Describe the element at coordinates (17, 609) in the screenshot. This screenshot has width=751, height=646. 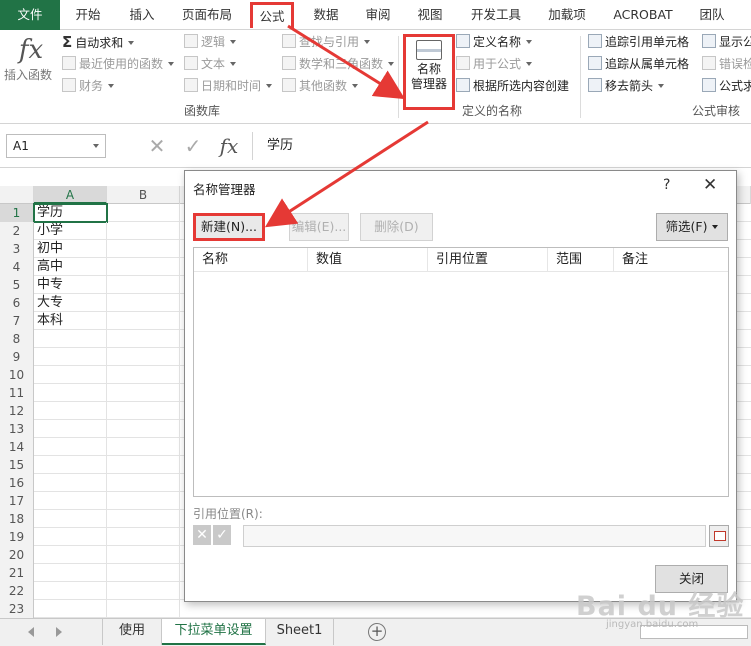
I see `row-header: 23` at that location.